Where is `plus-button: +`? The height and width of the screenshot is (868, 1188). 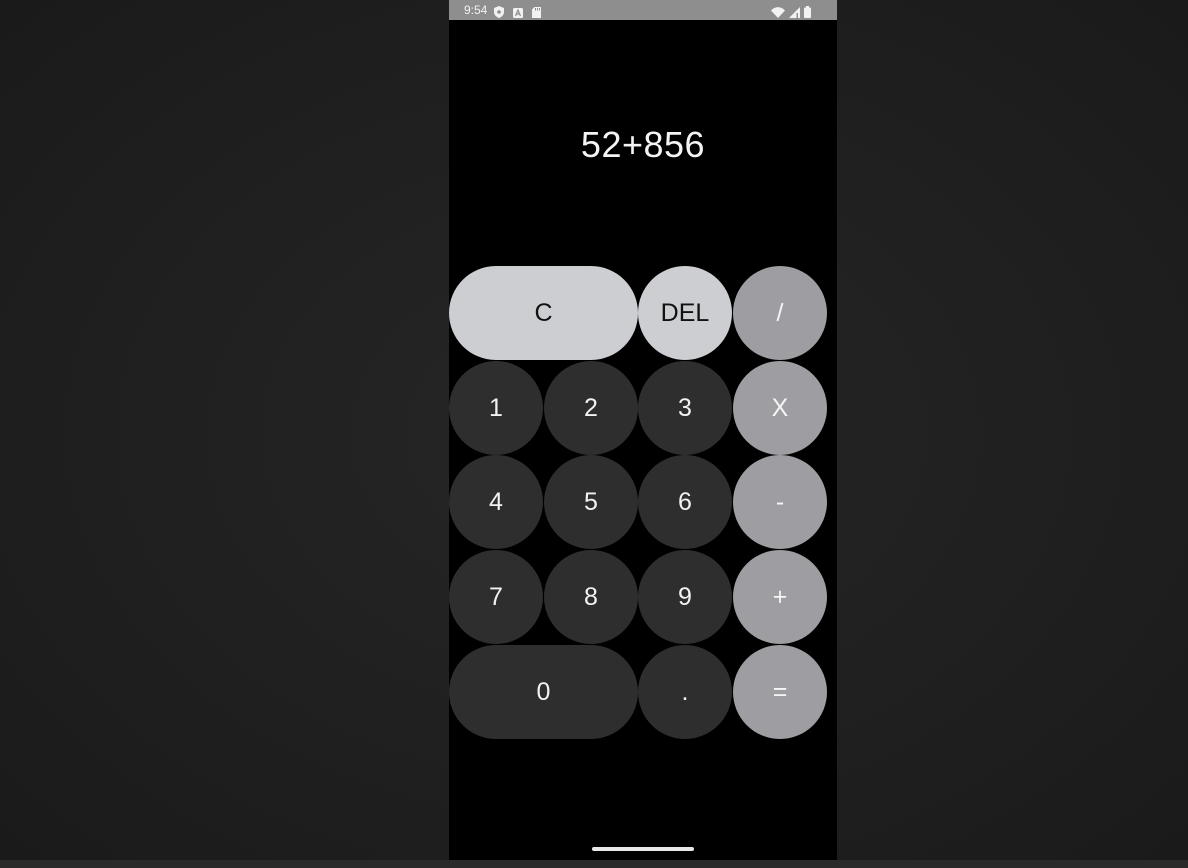
plus-button: + is located at coordinates (780, 597).